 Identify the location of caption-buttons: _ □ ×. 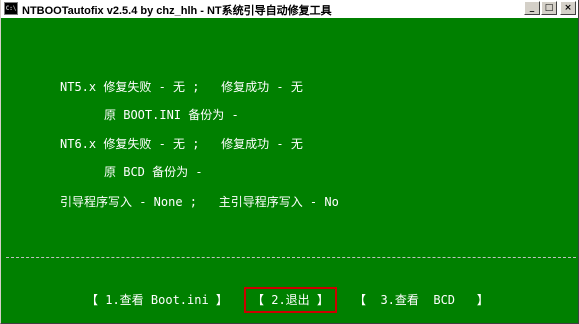
(549, 9).